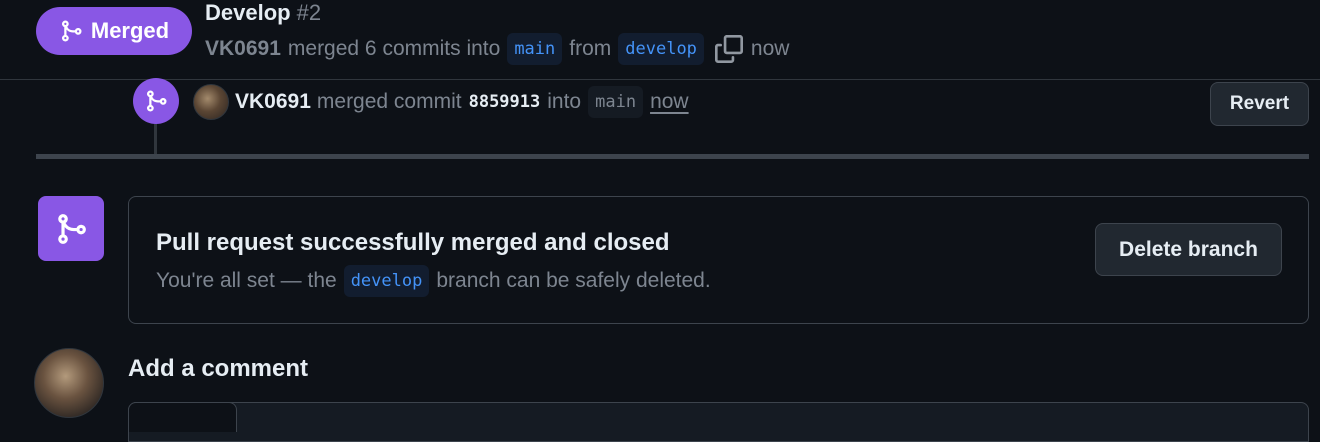  I want to click on merge-status-icon, so click(71, 228).